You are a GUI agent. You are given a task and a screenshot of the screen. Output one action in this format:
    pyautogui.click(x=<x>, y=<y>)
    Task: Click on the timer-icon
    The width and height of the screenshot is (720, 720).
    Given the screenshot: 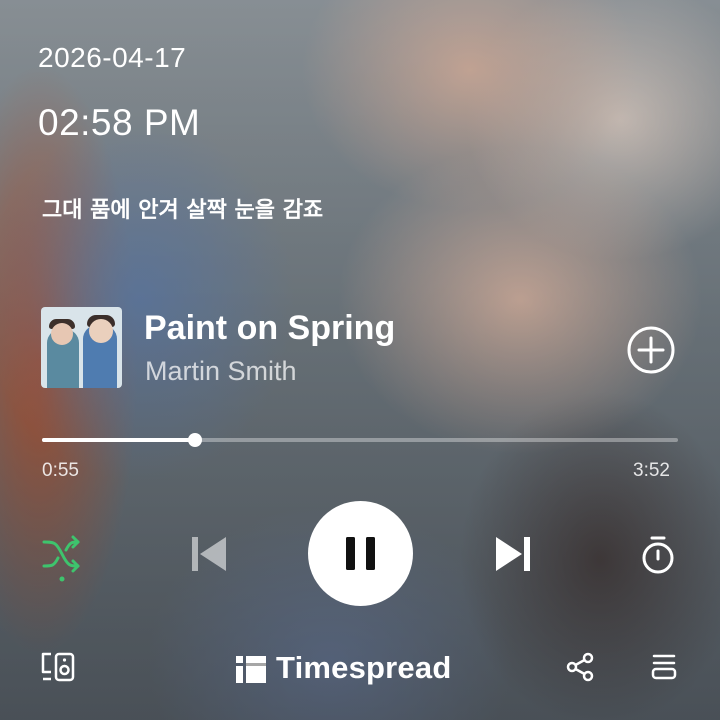 What is the action you would take?
    pyautogui.click(x=658, y=555)
    